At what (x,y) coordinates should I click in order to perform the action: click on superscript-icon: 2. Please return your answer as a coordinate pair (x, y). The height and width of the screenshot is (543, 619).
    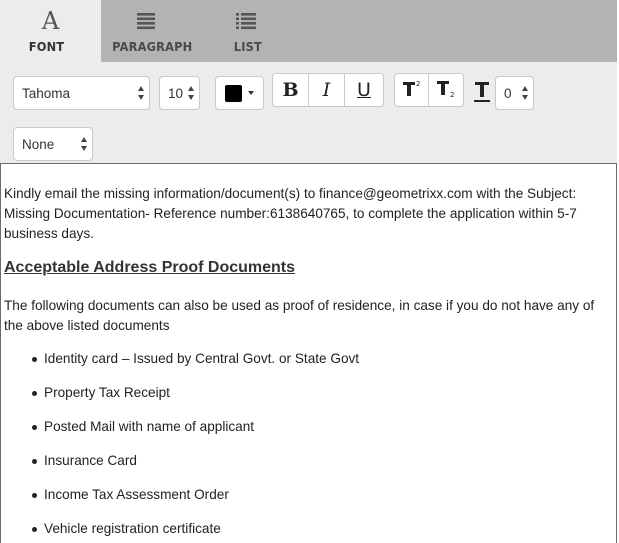
    Looking at the image, I should click on (412, 90).